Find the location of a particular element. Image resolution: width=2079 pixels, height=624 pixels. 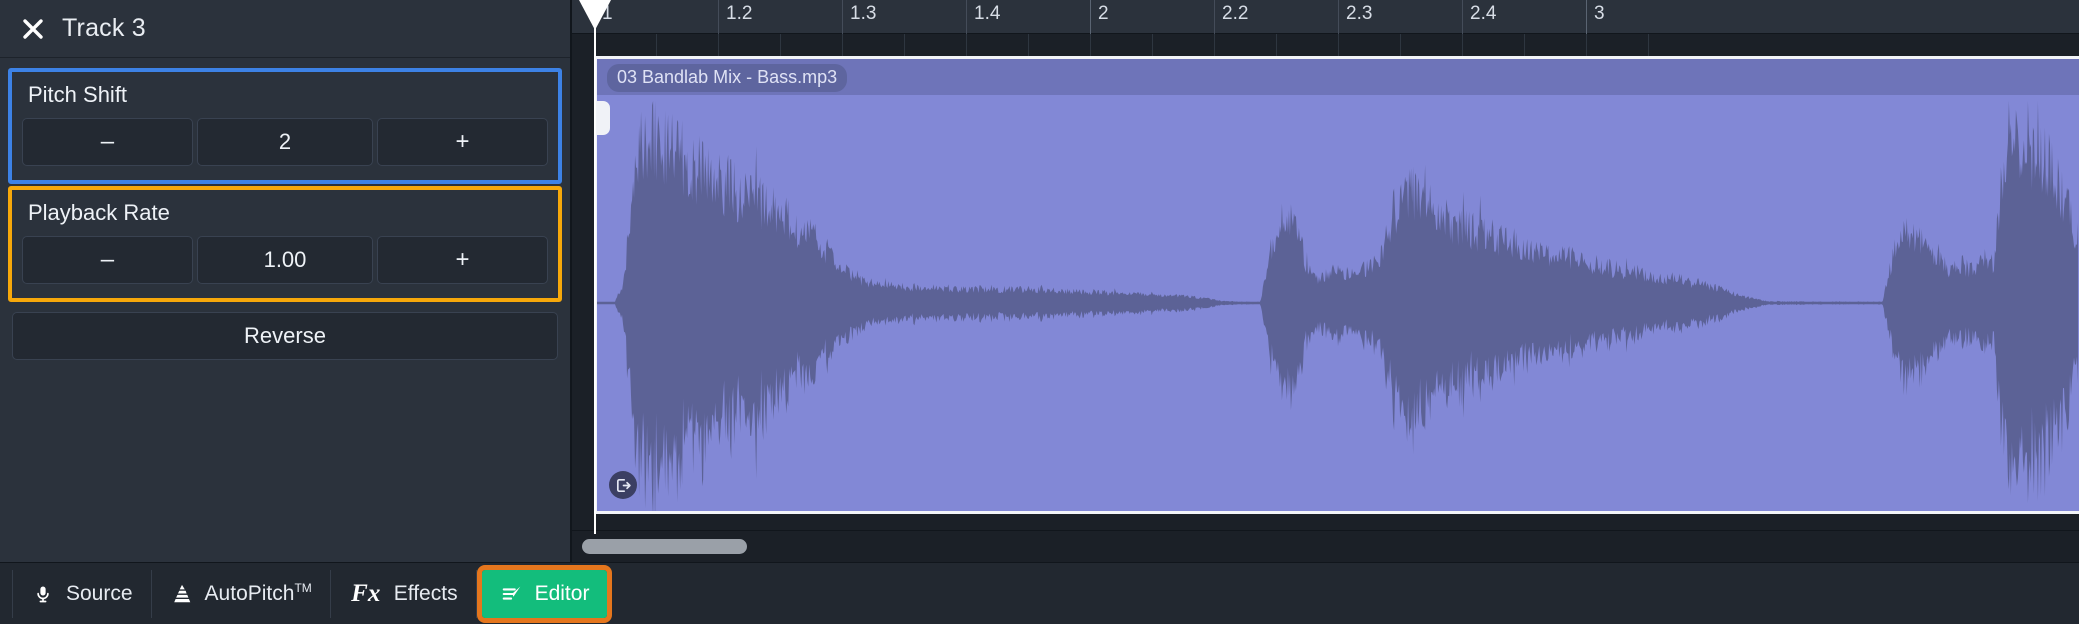

playhead is located at coordinates (595, 267).